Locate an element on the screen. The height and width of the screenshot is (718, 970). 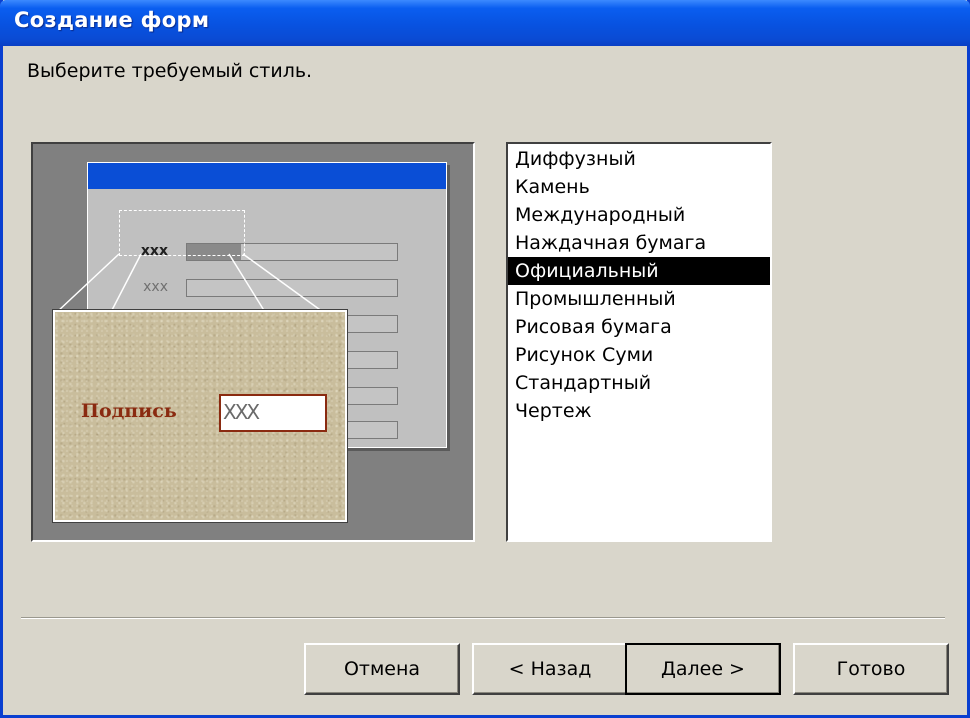
list-item: Рисовая бумага is located at coordinates (639, 327).